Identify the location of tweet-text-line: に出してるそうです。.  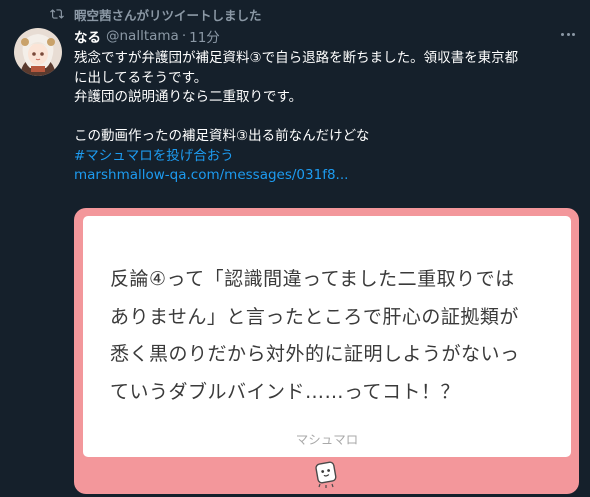
(141, 77).